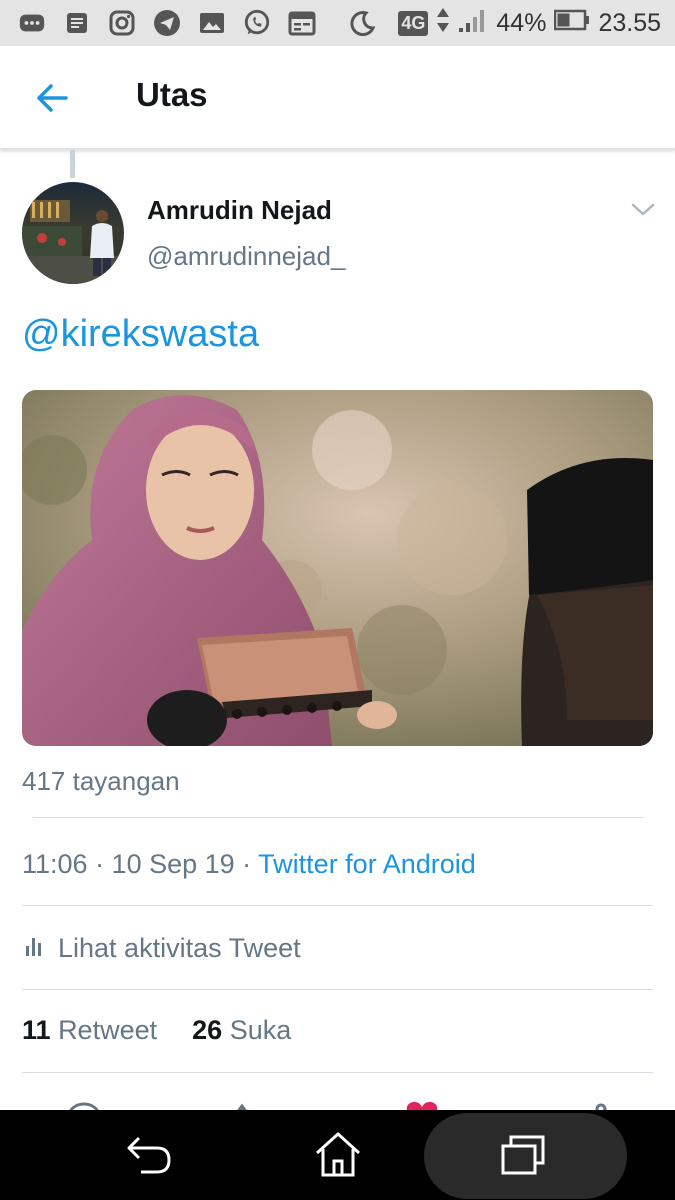 The height and width of the screenshot is (1200, 675). I want to click on data-arrows-icon, so click(443, 23).